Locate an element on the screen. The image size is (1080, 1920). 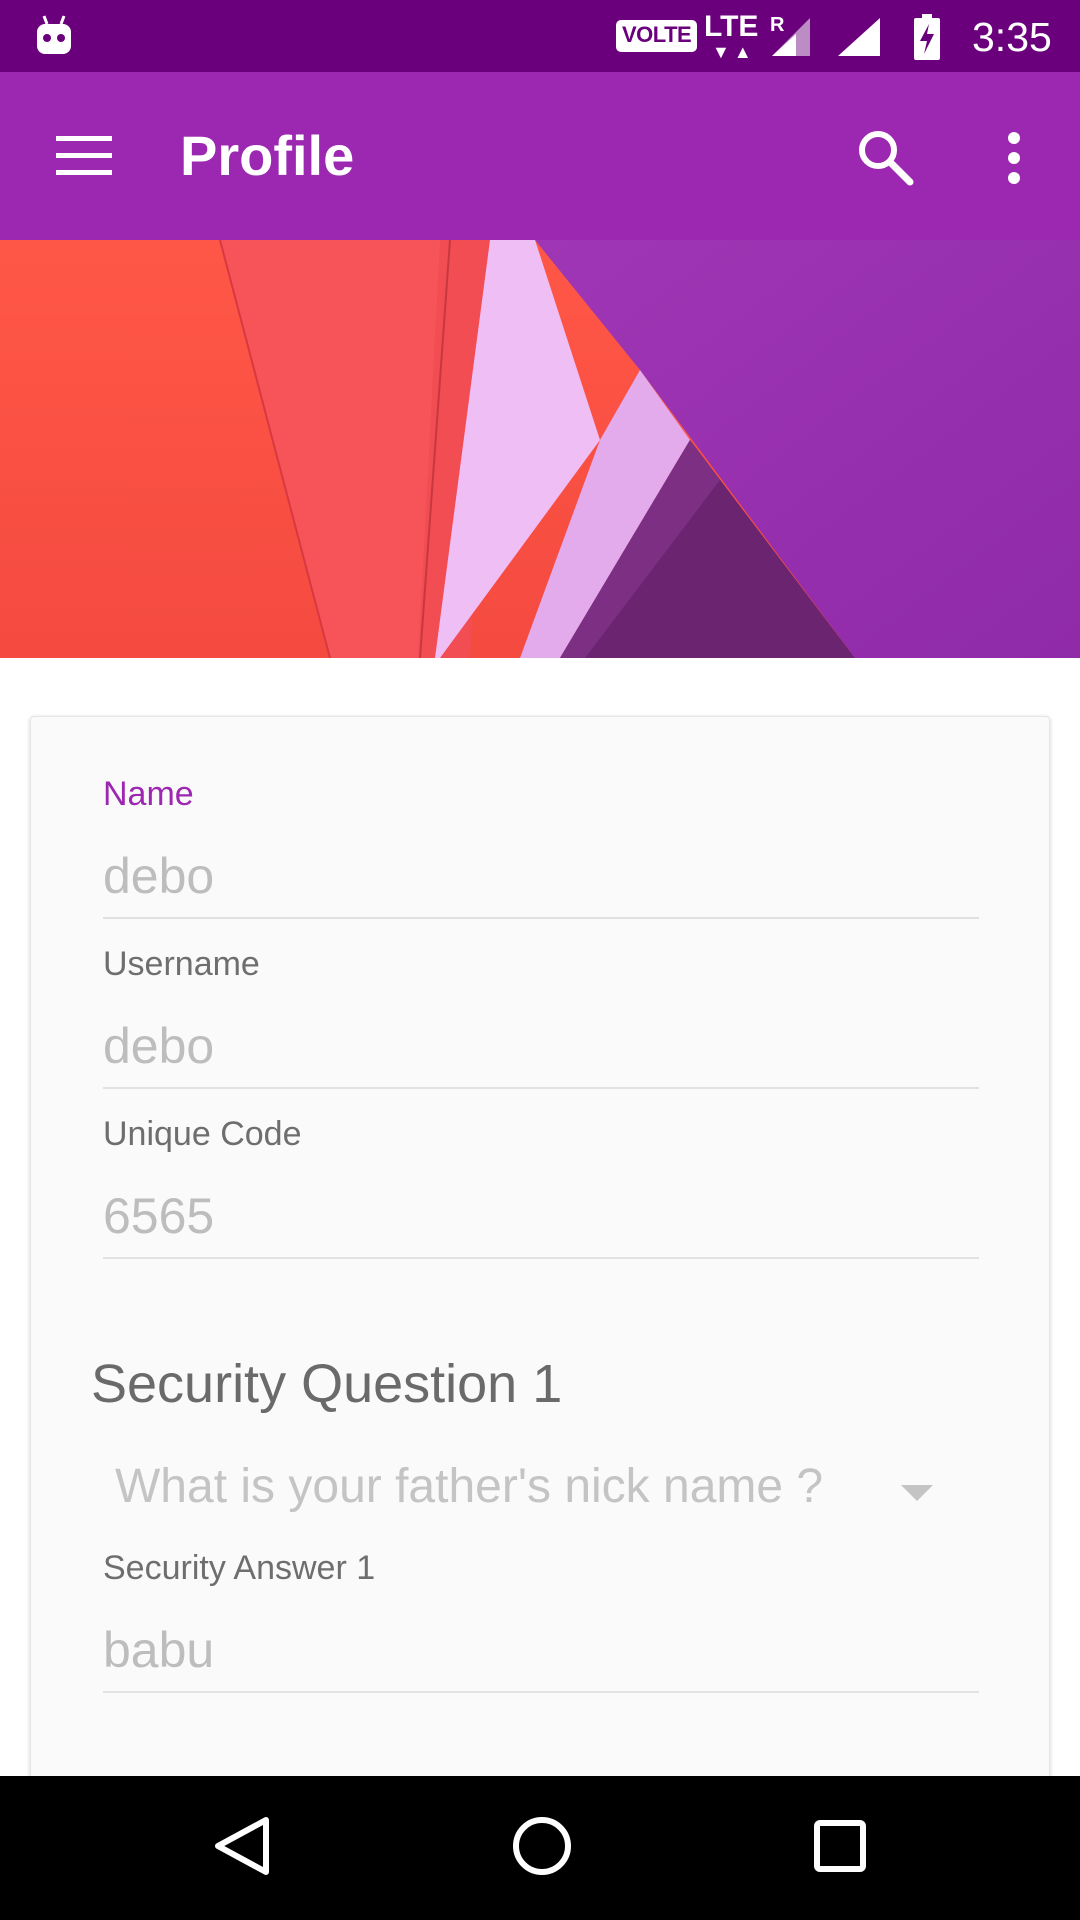
status-time: 3:35 is located at coordinates (1012, 37).